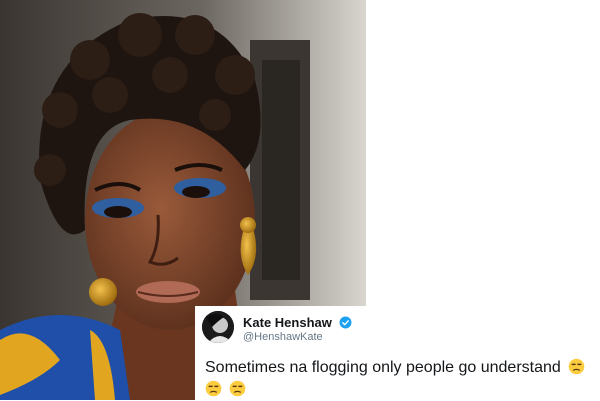 Image resolution: width=600 pixels, height=401 pixels. I want to click on avatar, so click(218, 327).